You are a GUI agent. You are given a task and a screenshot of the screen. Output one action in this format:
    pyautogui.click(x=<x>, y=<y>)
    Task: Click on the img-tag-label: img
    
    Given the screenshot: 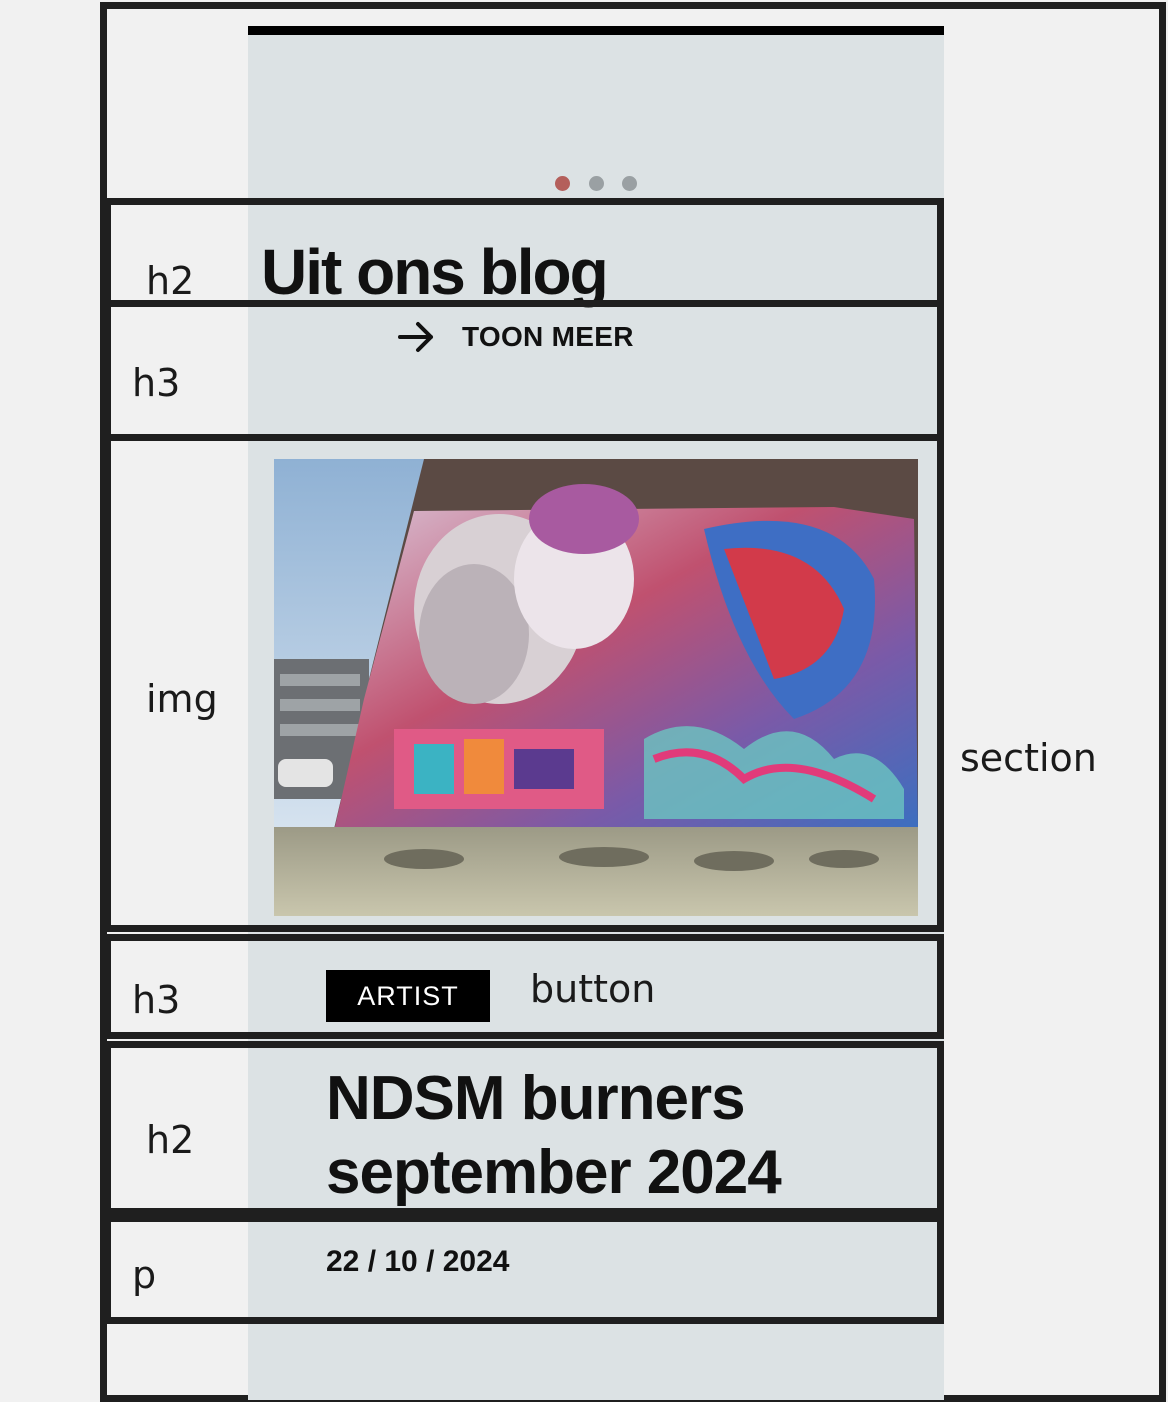 What is the action you would take?
    pyautogui.click(x=182, y=699)
    